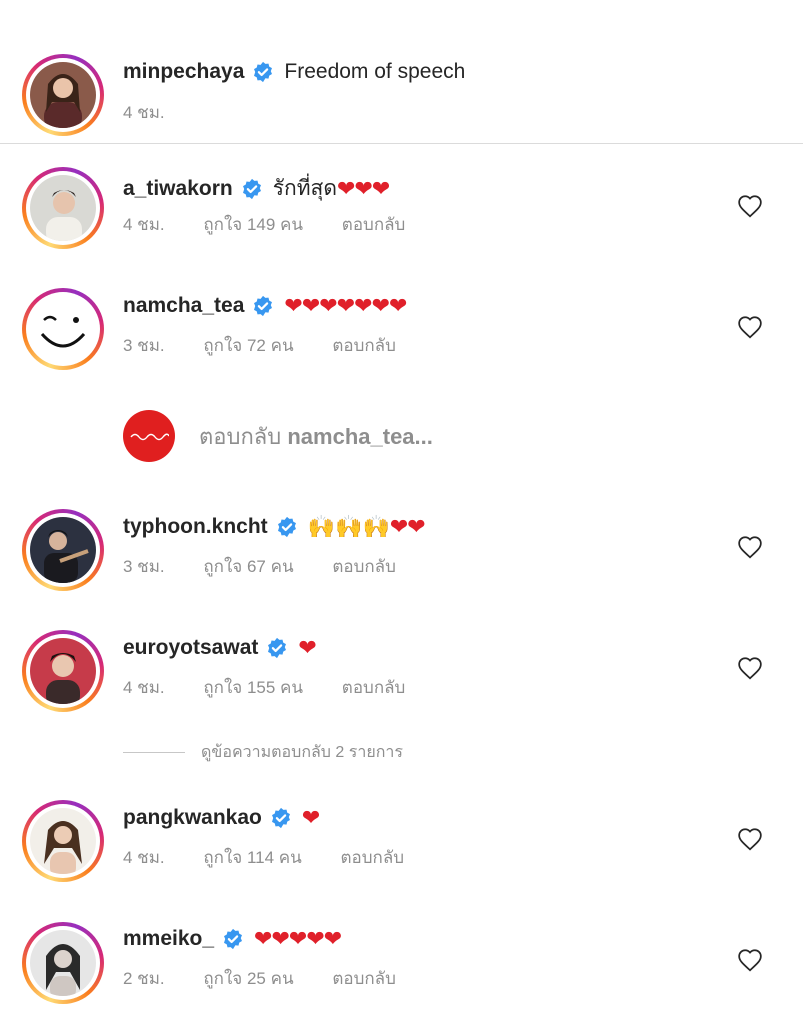 This screenshot has width=803, height=1024. I want to click on comment-time: 2 ชม., so click(144, 978).